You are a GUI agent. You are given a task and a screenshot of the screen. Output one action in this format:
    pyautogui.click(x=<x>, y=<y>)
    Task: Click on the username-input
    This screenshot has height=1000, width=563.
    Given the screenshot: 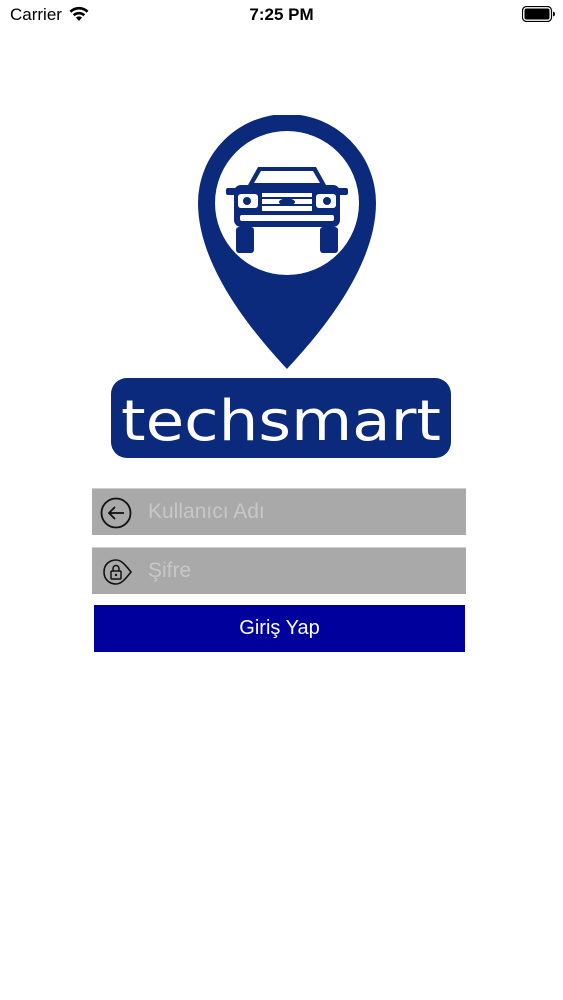 What is the action you would take?
    pyautogui.click(x=298, y=512)
    